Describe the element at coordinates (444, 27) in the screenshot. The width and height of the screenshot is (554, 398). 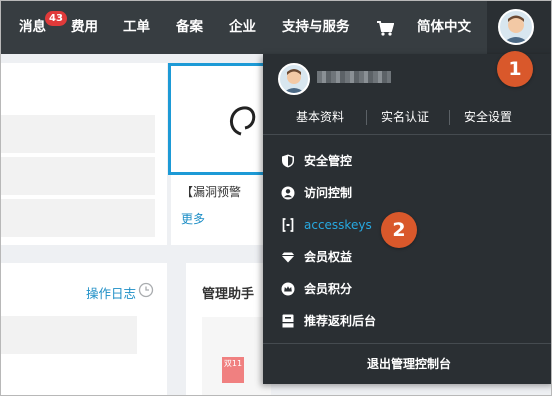
I see `nav-language: 简体中文` at that location.